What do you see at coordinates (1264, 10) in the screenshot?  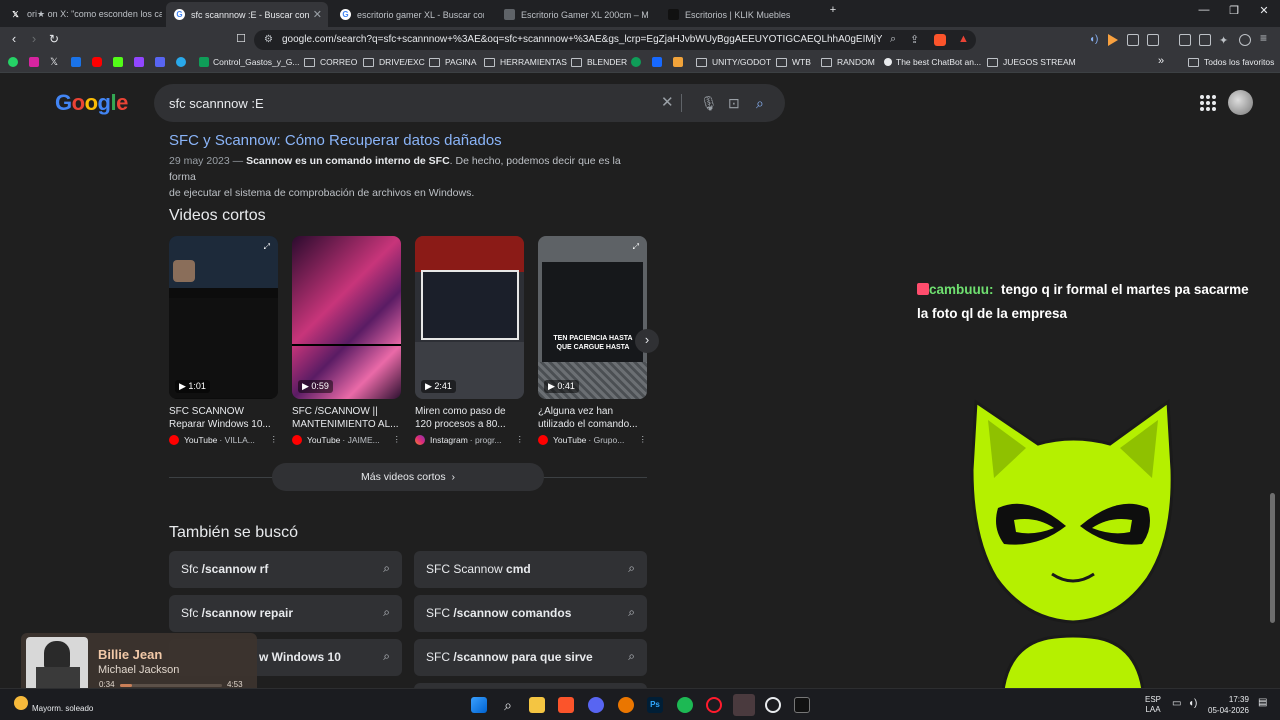 I see `close-window-button: ✕` at bounding box center [1264, 10].